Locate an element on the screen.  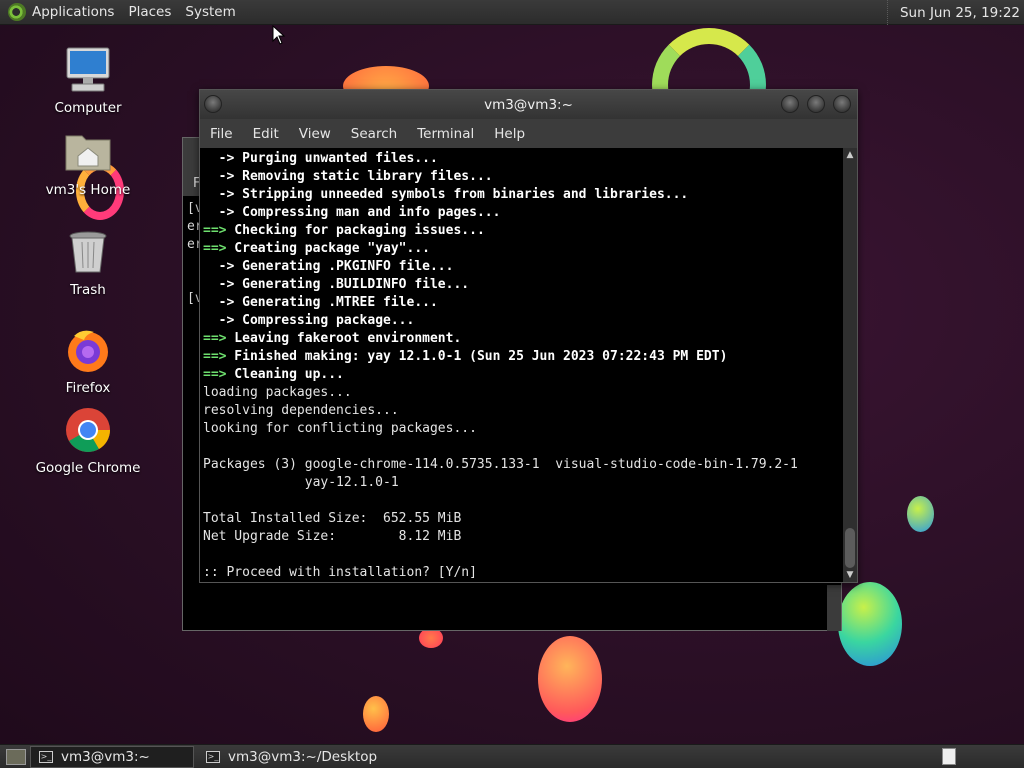
wallpaper-blob-small-orange is located at coordinates (376, 714).